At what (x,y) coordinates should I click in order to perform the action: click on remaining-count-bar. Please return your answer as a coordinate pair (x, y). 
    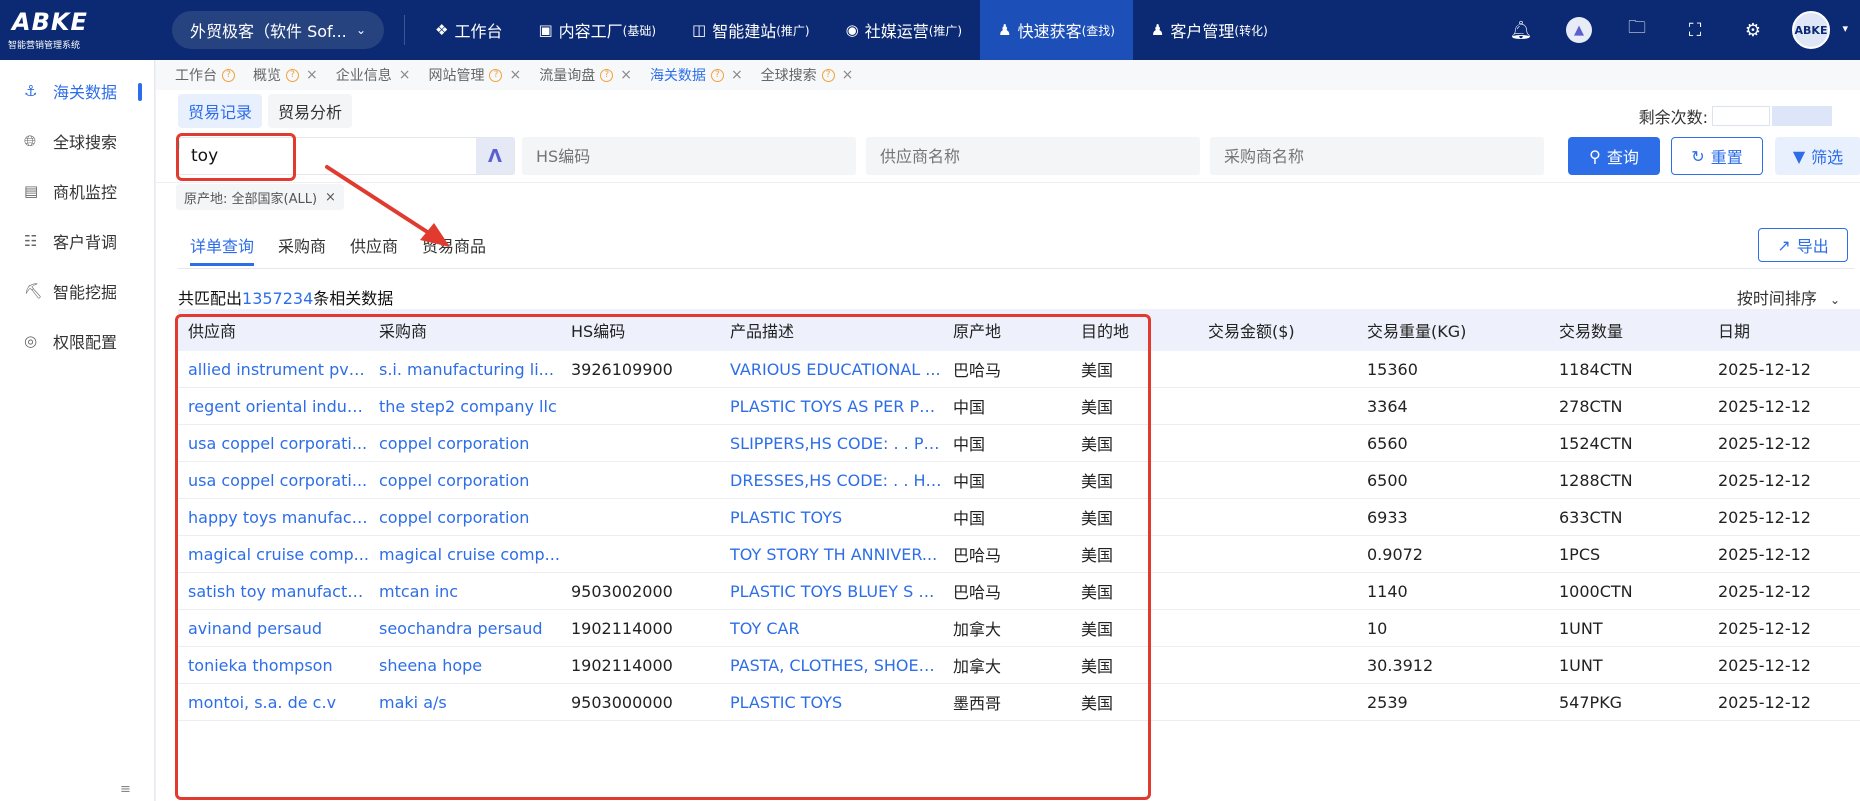
    Looking at the image, I should click on (1802, 116).